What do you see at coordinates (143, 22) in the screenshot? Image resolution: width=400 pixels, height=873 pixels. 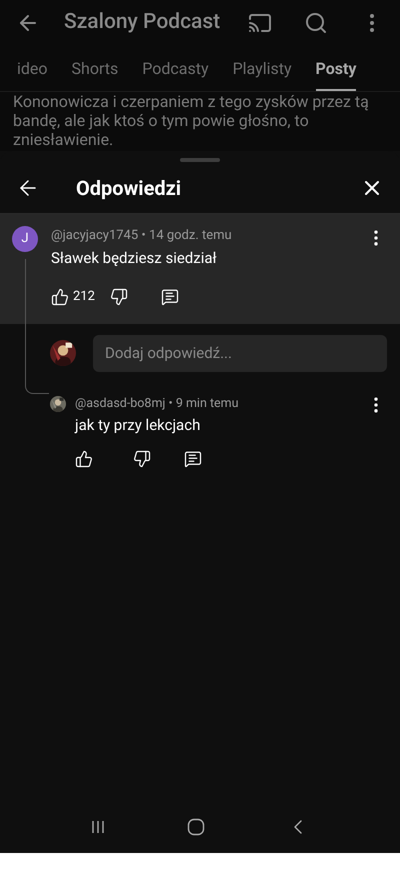 I see `channel-title: Szalony Podcast` at bounding box center [143, 22].